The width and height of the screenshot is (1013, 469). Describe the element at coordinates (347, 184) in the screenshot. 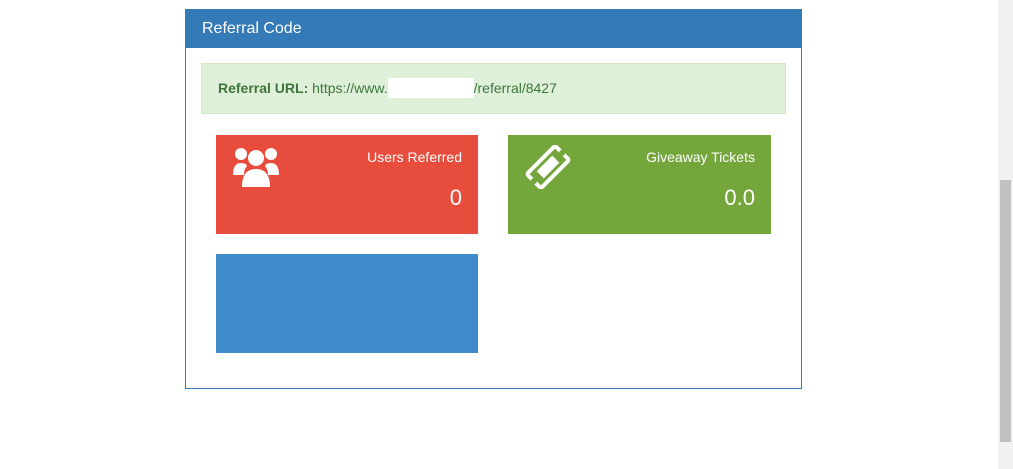

I see `users-referred-tile: Users Referred 0` at that location.